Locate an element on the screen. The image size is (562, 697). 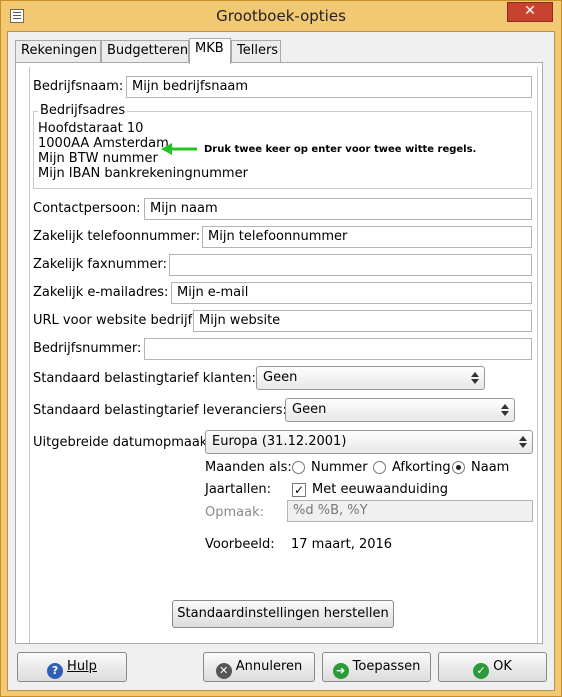
title-bar: Grootboek-opties ✕ is located at coordinates (281, 16).